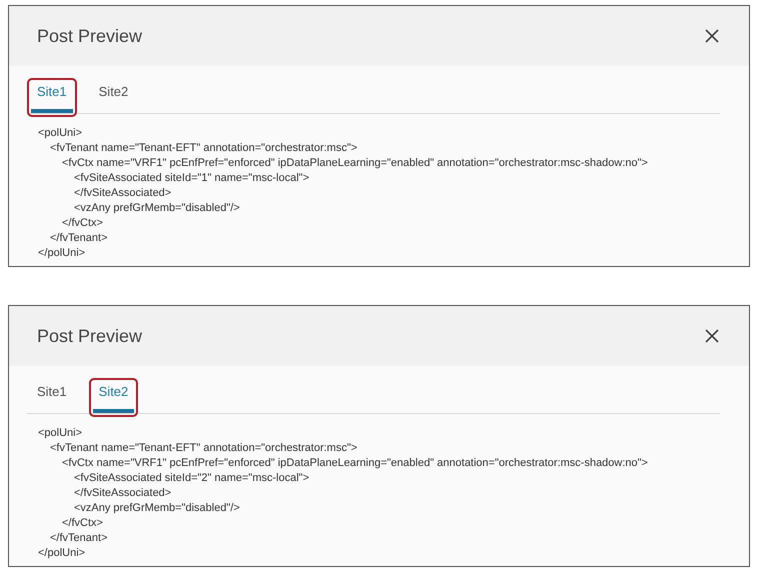 The height and width of the screenshot is (576, 757). Describe the element at coordinates (191, 478) in the screenshot. I see `xml-line: <fvSiteAssociated siteId="2" name="msc-local">` at that location.